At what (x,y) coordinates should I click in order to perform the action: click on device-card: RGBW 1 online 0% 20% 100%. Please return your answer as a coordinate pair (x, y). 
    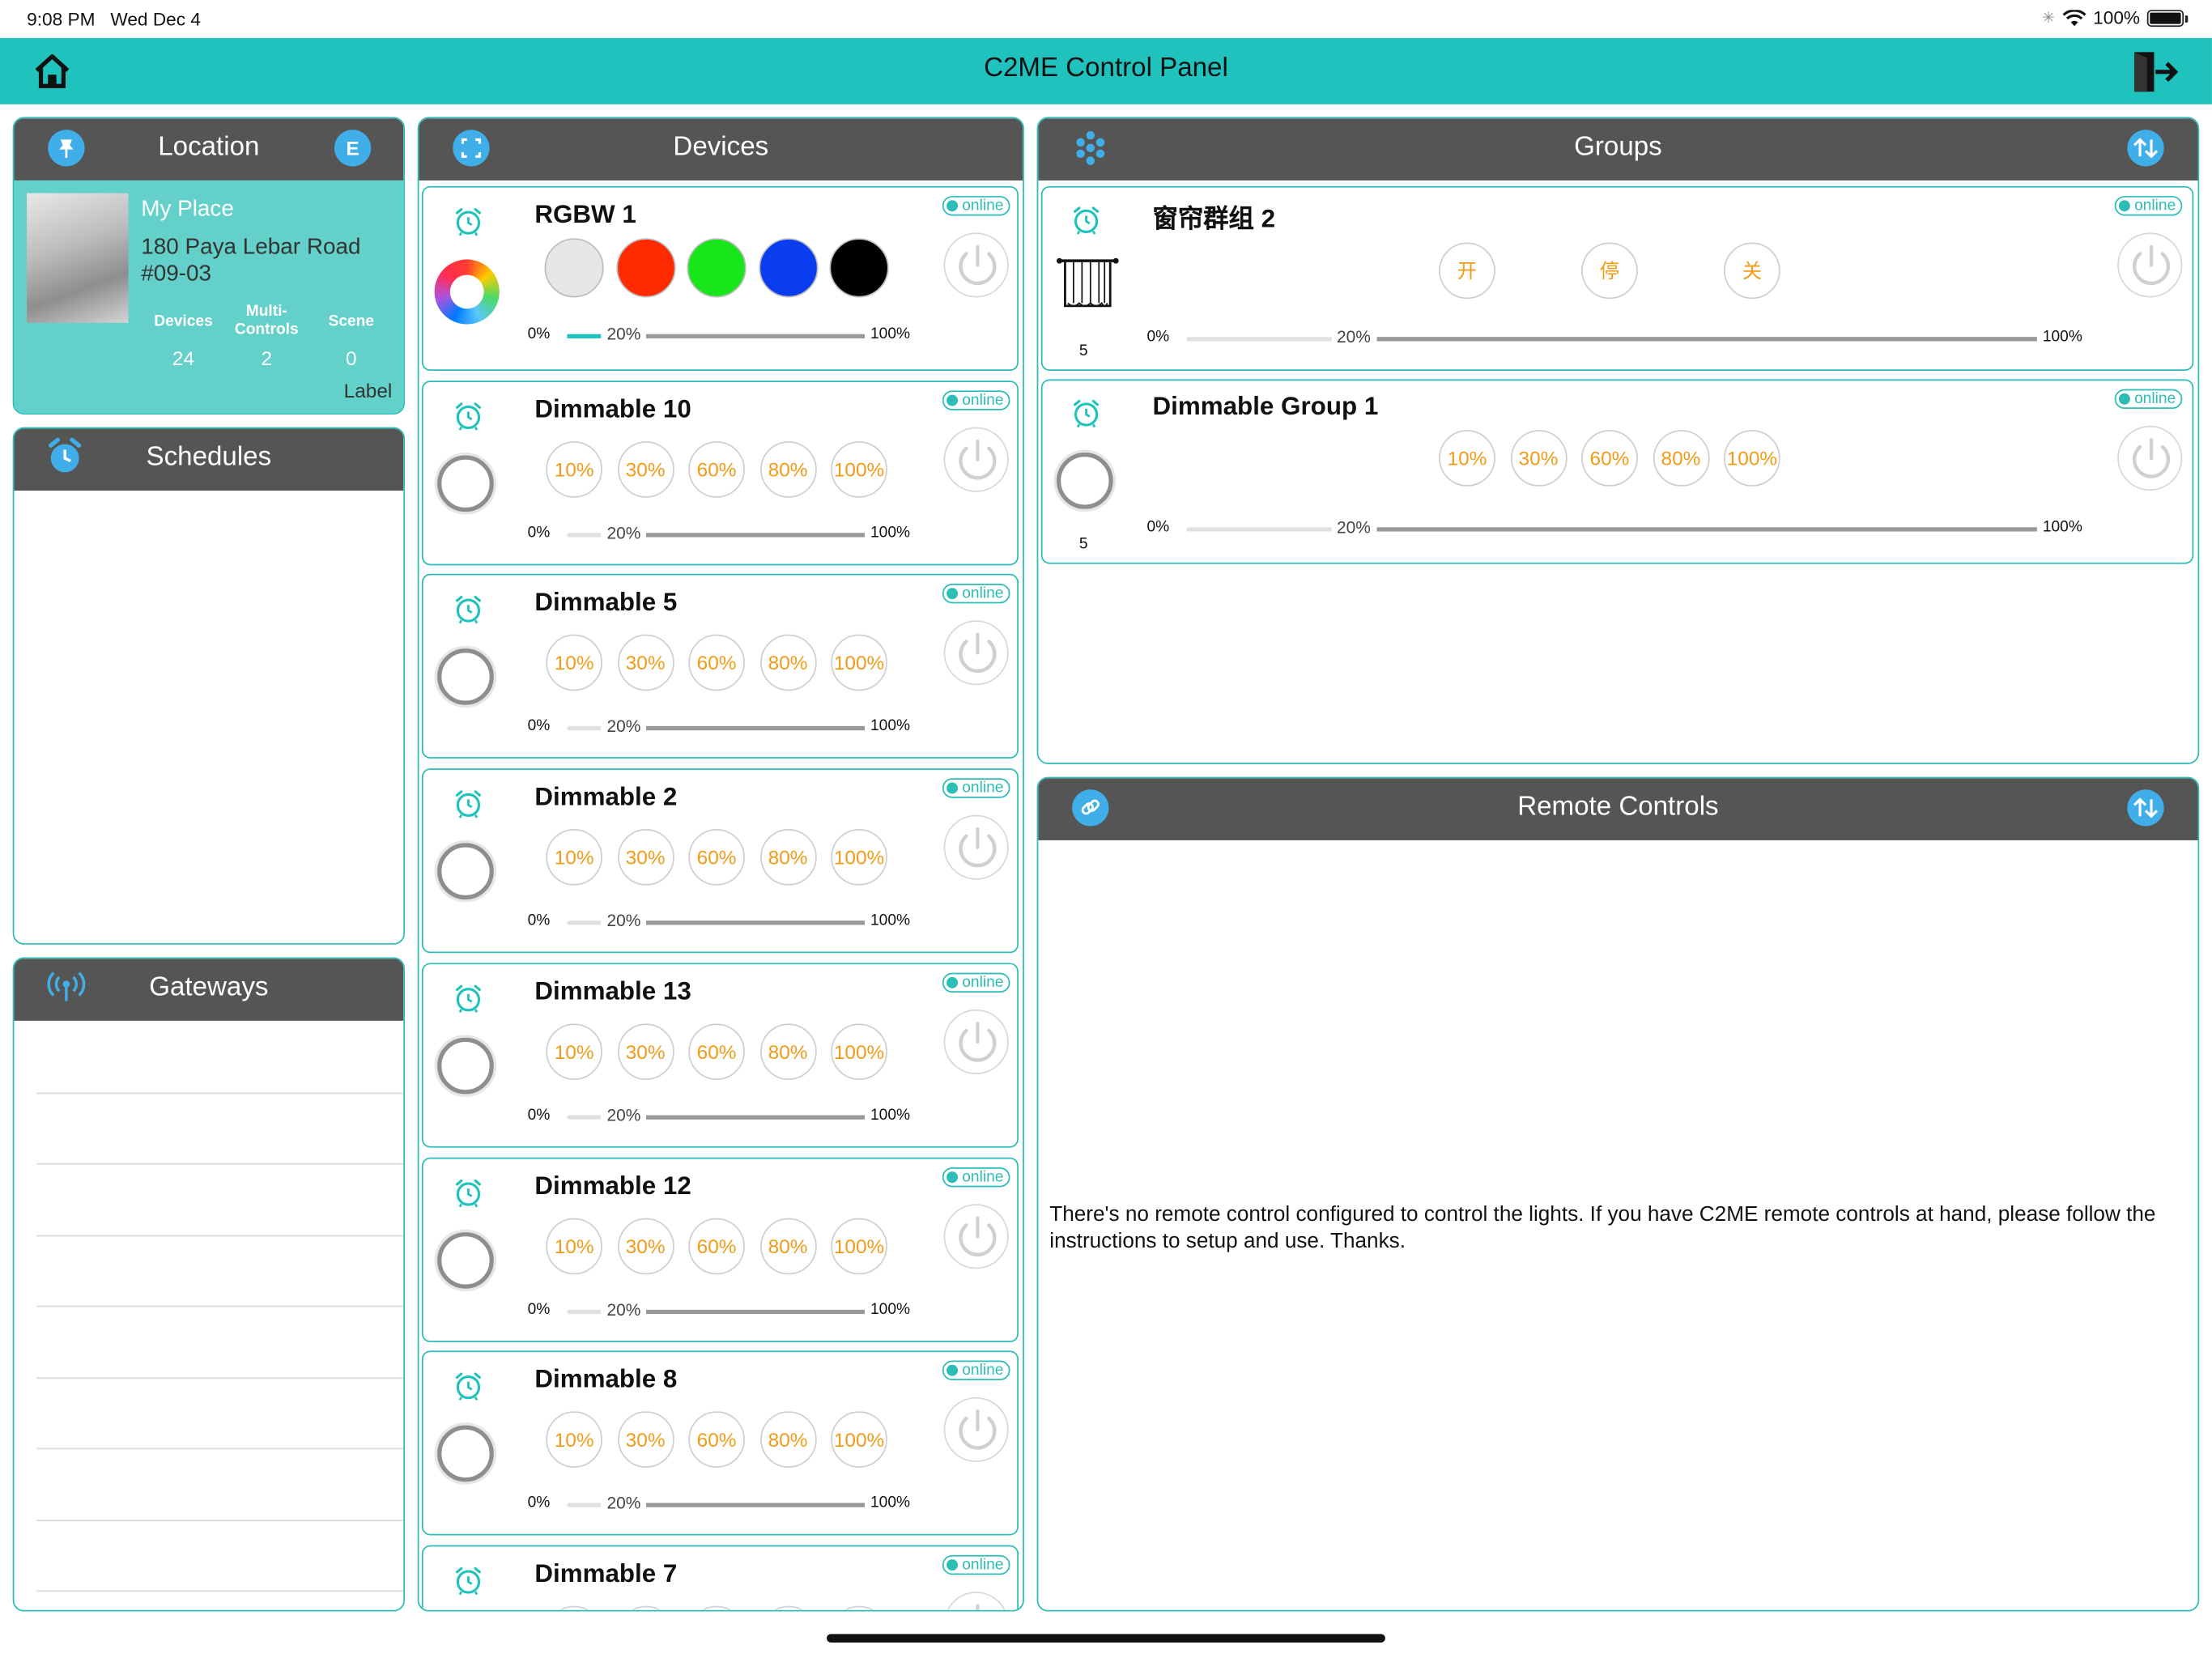
    Looking at the image, I should click on (720, 278).